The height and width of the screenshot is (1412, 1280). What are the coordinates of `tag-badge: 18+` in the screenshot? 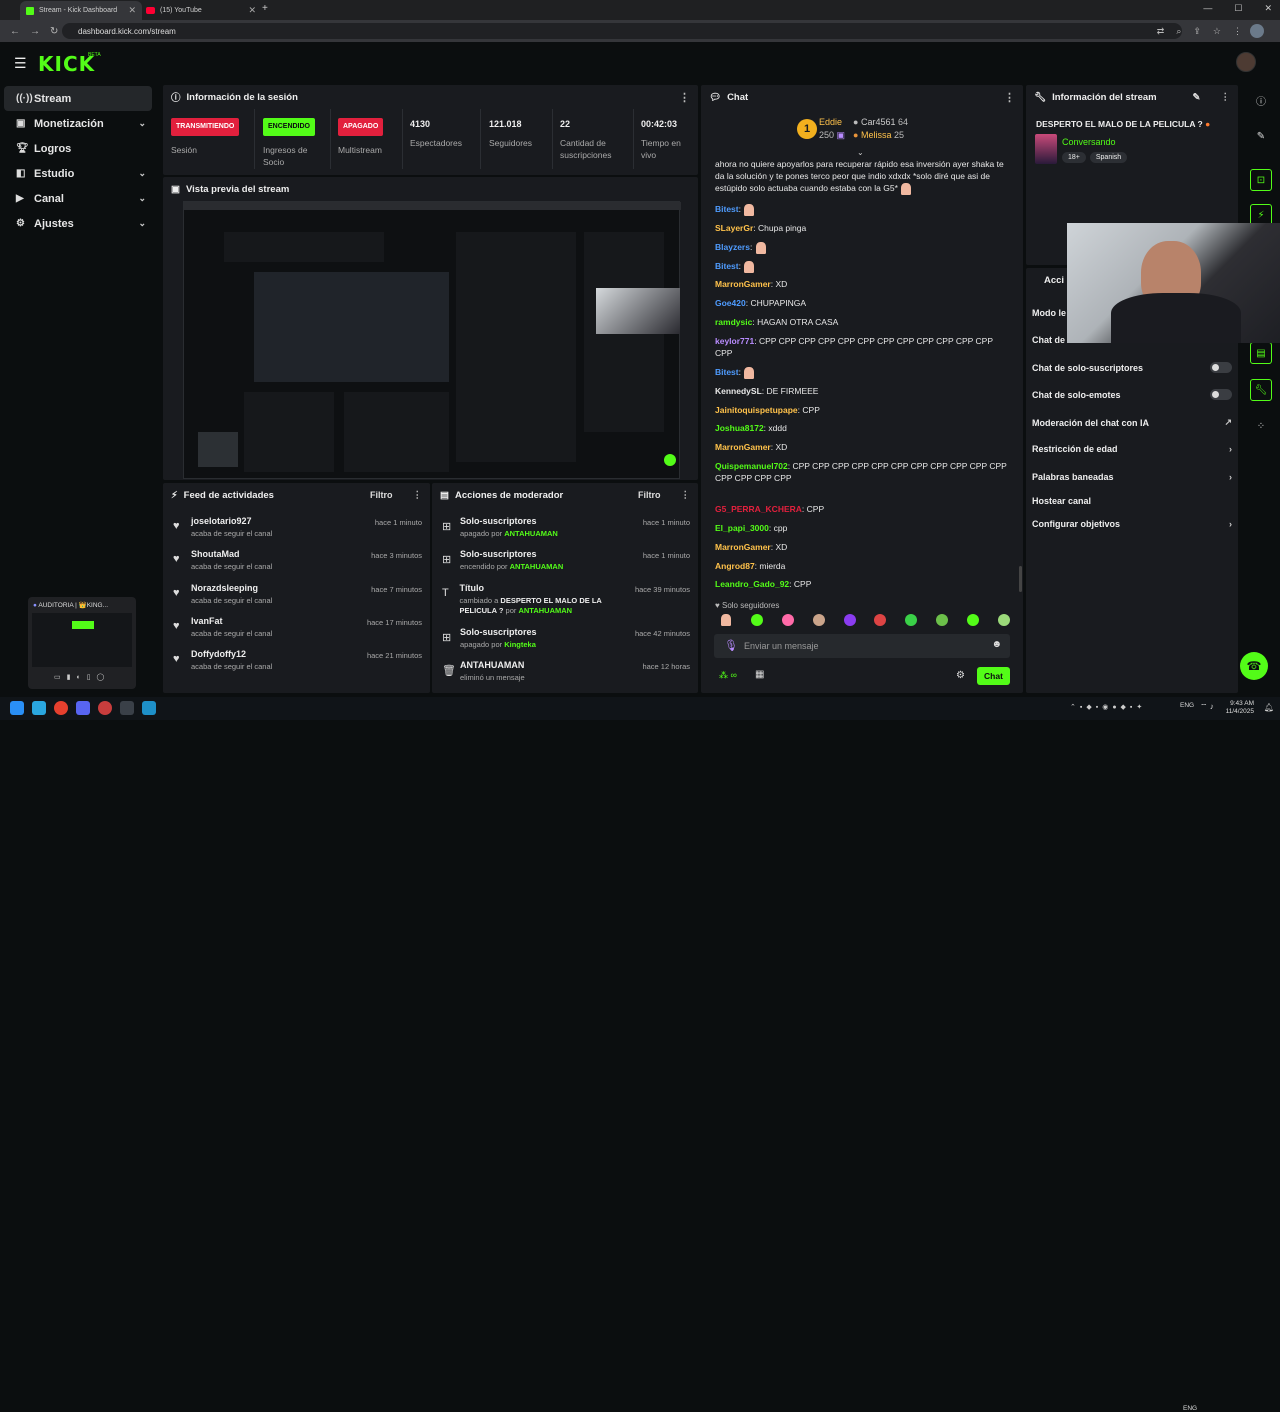 It's located at (1074, 157).